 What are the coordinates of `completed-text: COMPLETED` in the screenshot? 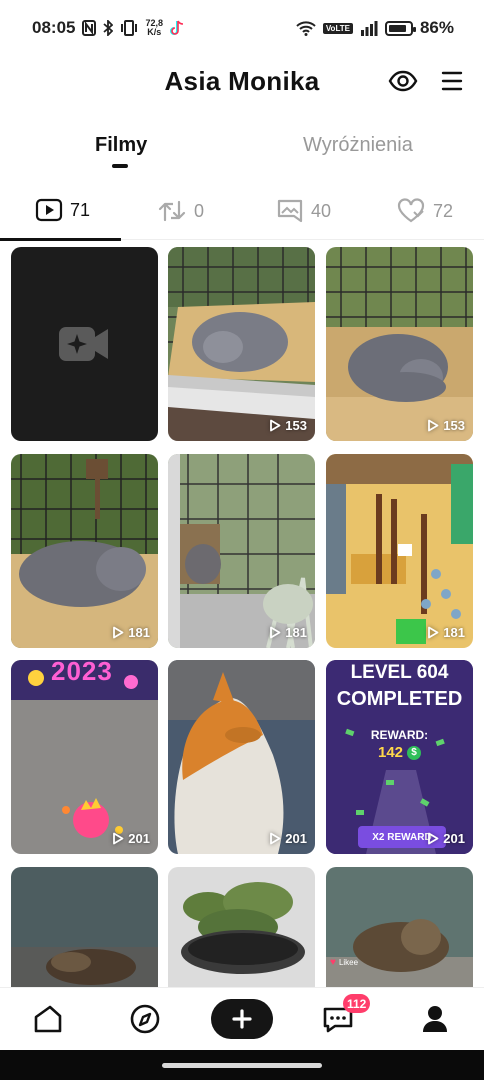 It's located at (399, 699).